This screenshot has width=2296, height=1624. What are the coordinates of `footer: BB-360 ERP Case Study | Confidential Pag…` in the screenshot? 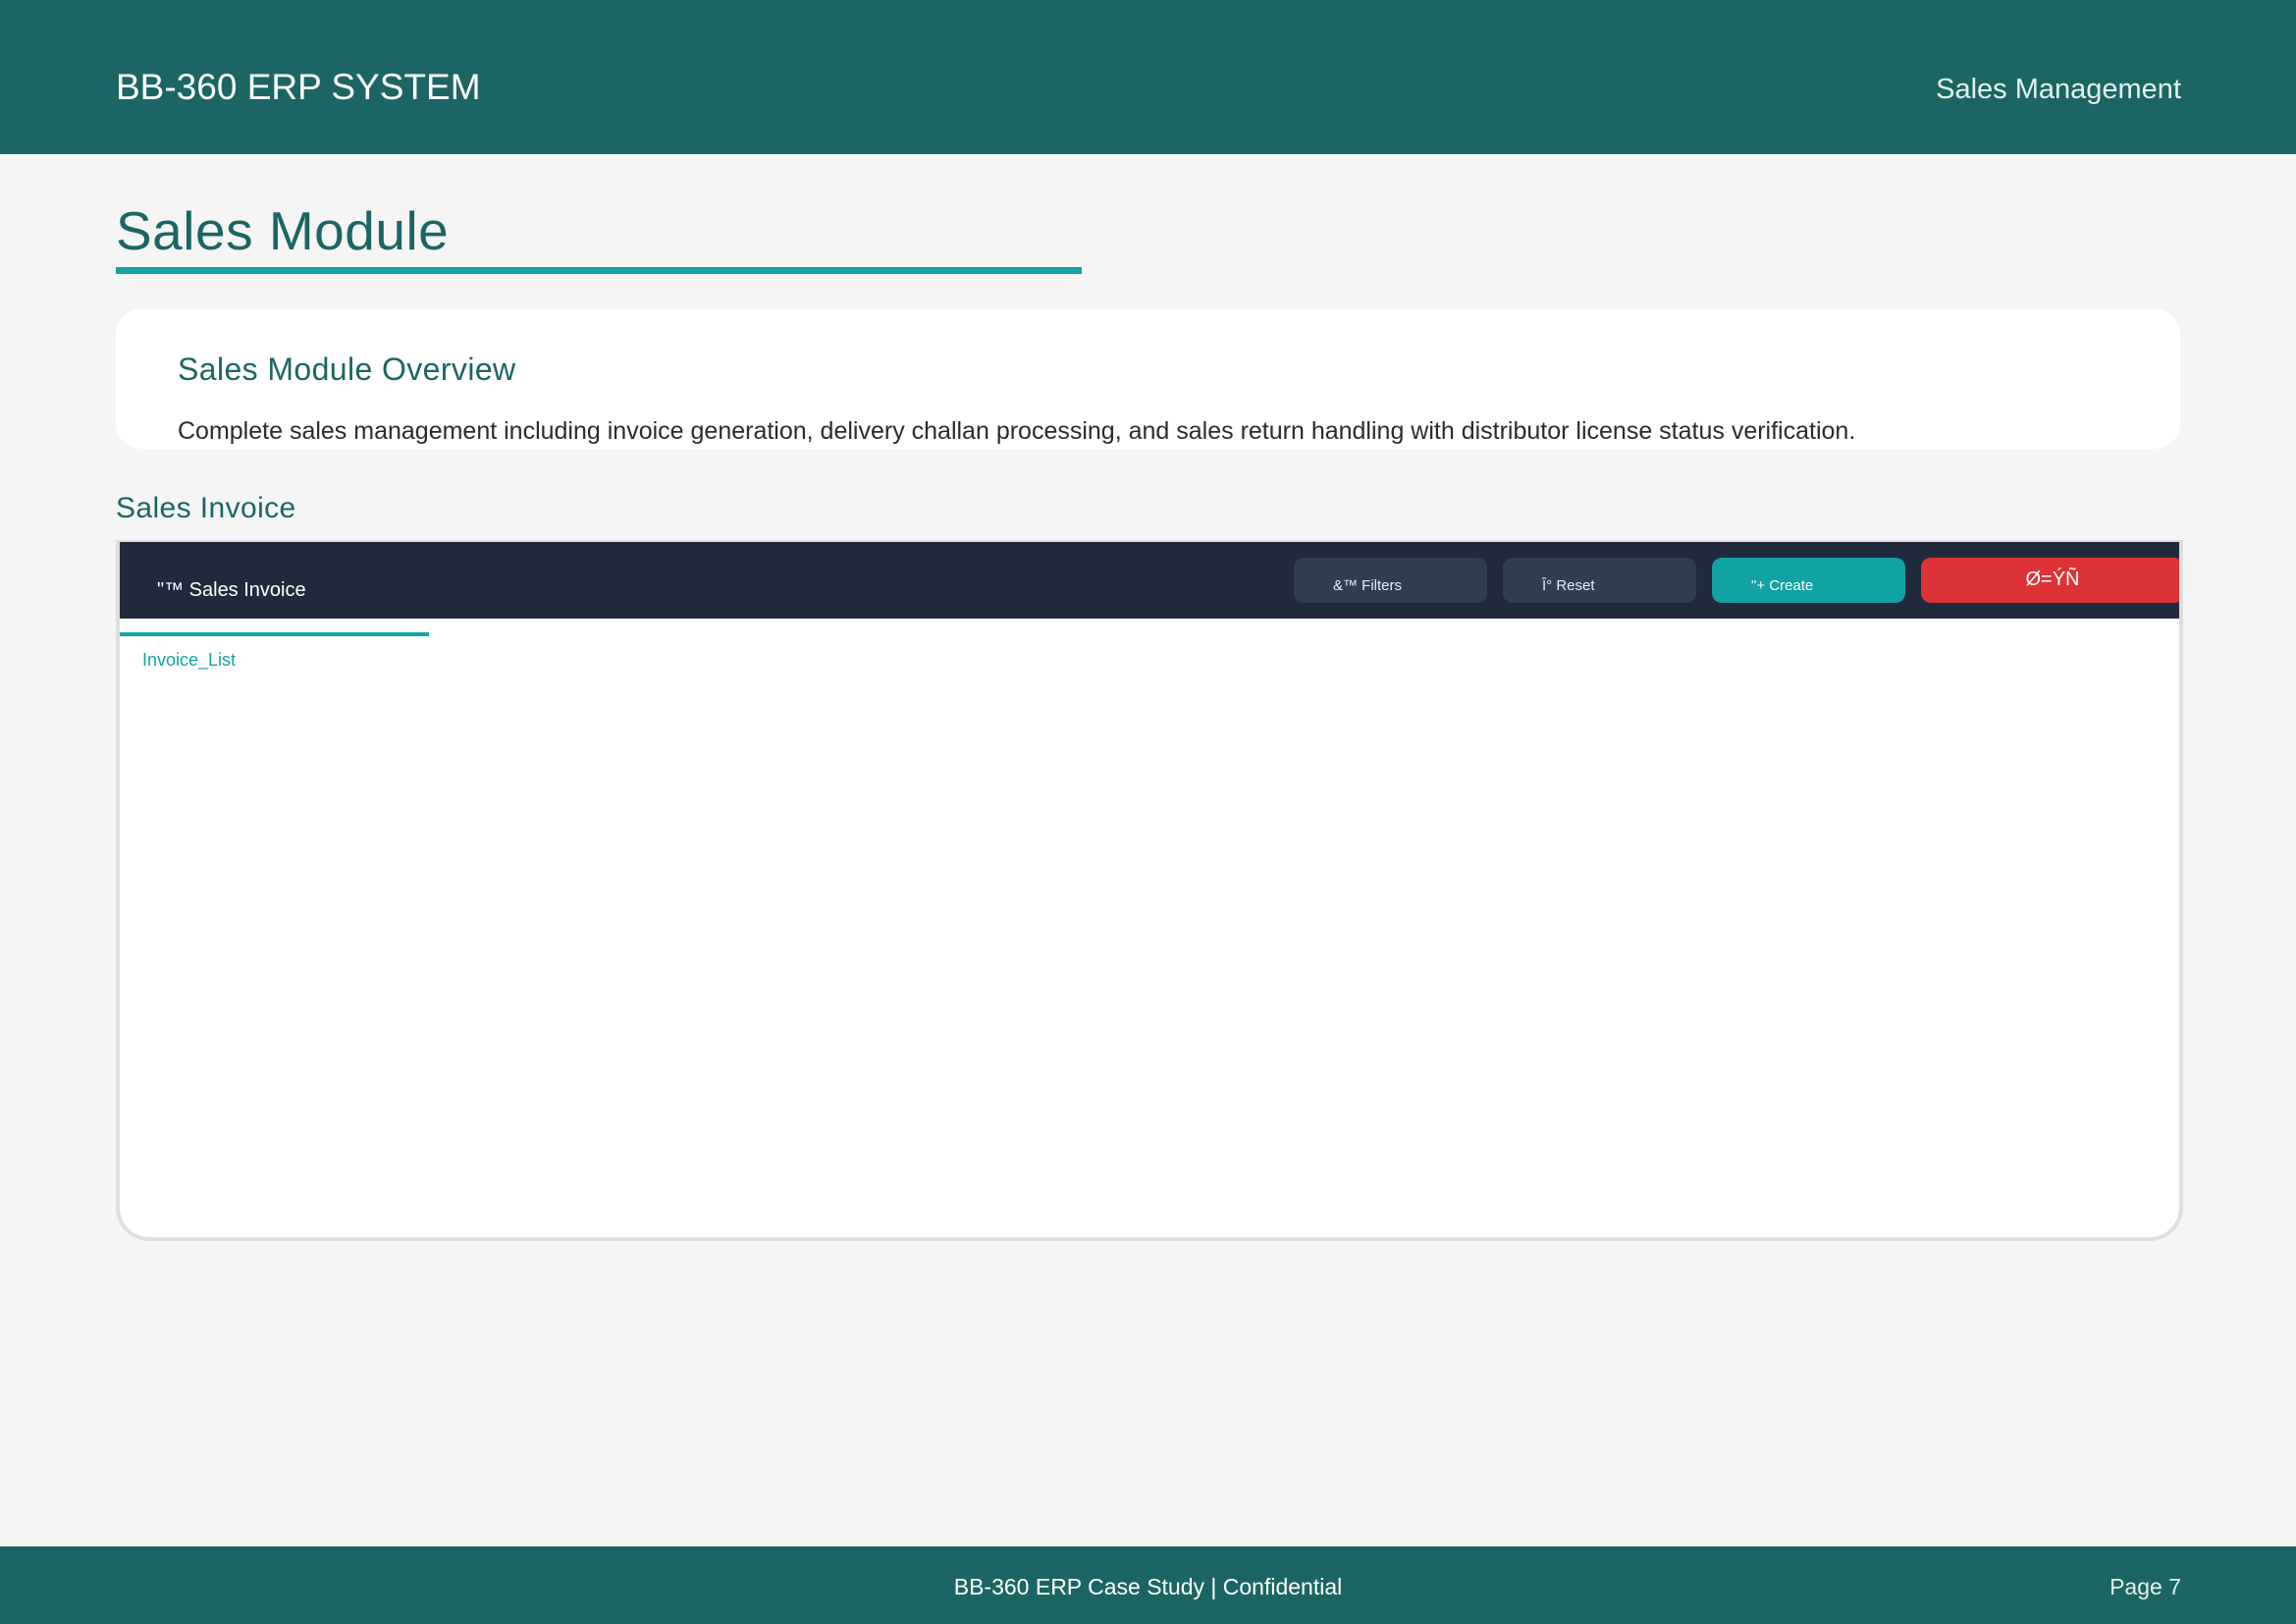 It's located at (1148, 1585).